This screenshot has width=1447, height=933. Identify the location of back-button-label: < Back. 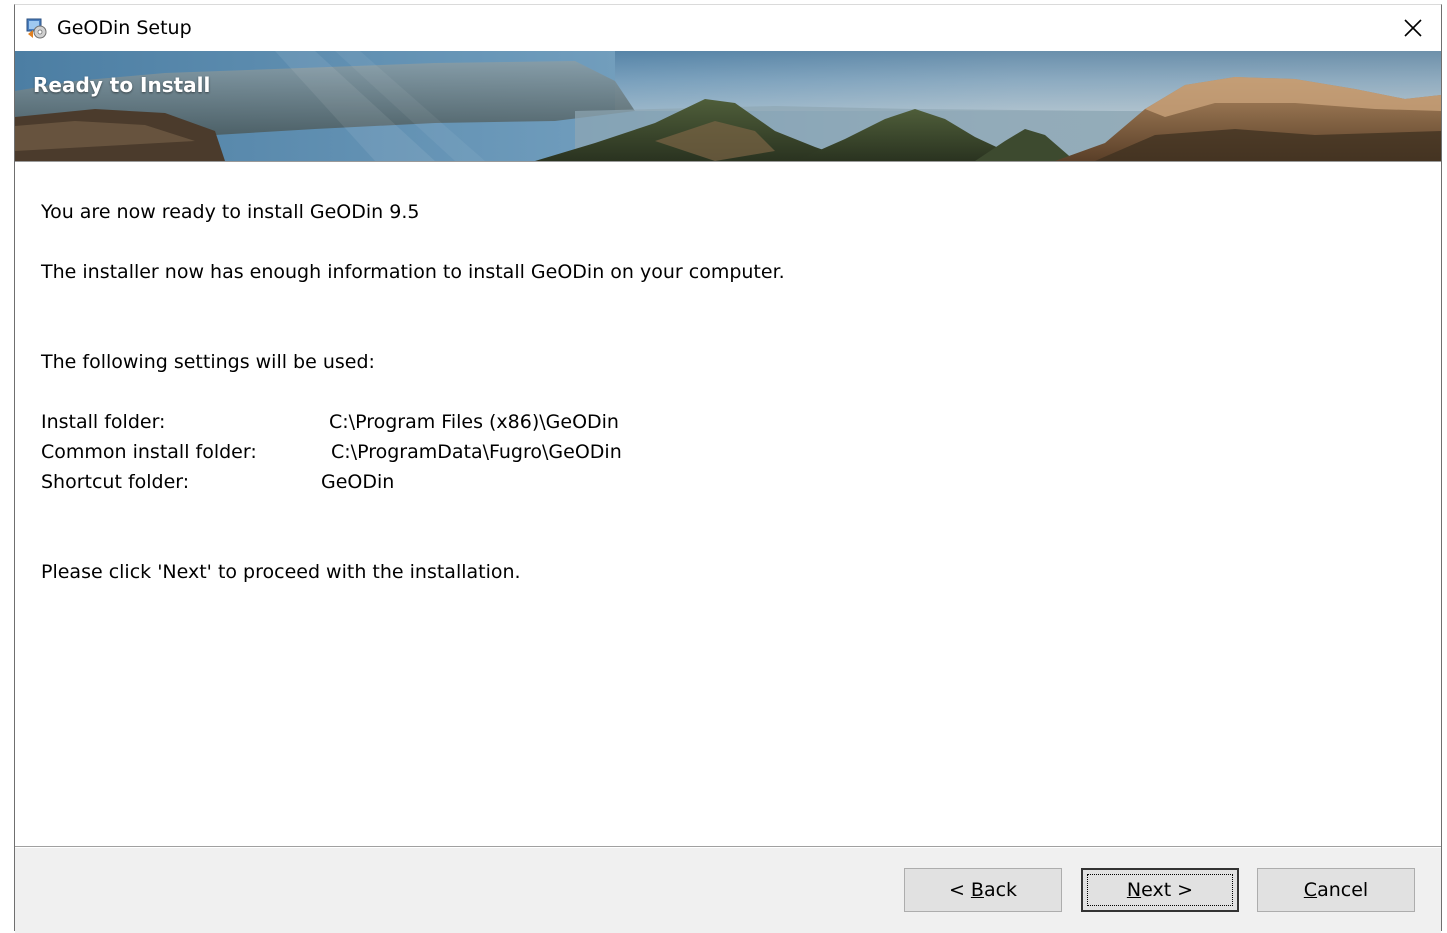
(983, 890).